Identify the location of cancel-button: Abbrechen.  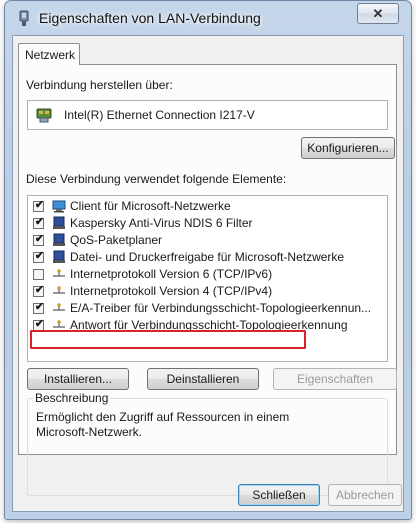
(365, 495).